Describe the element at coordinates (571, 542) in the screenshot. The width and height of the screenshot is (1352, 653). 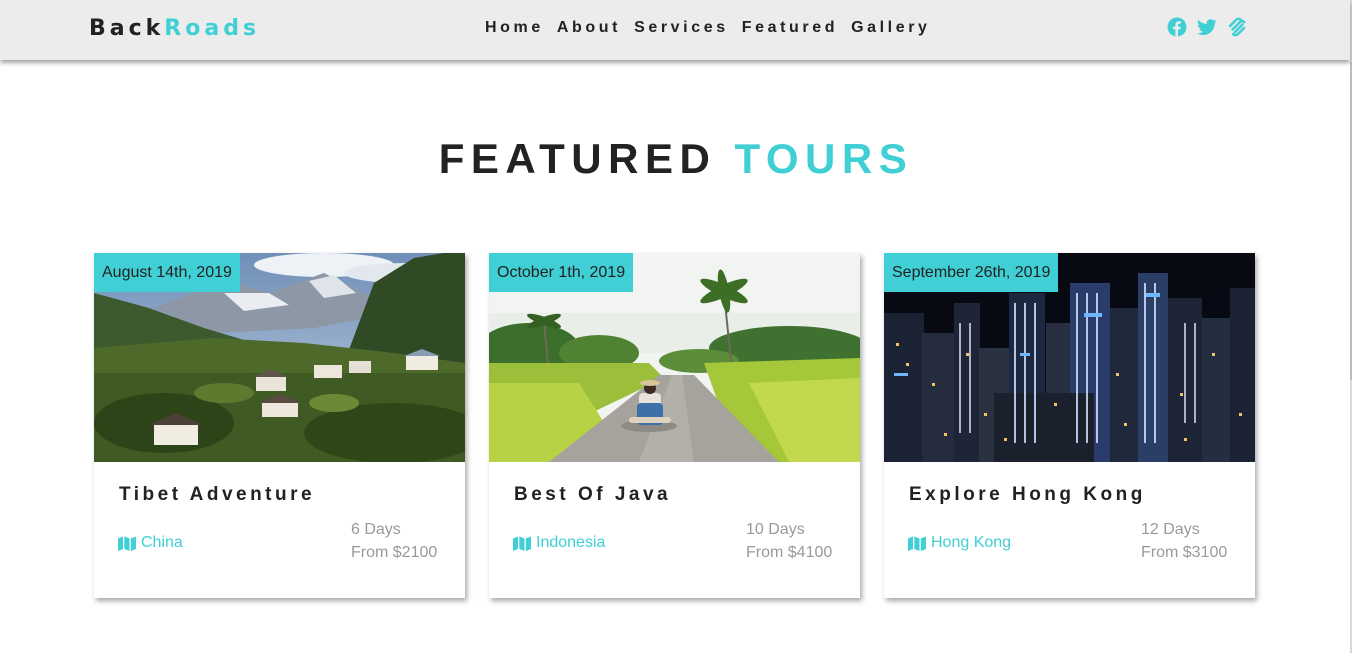
I see `tour-location-label: Indonesia` at that location.